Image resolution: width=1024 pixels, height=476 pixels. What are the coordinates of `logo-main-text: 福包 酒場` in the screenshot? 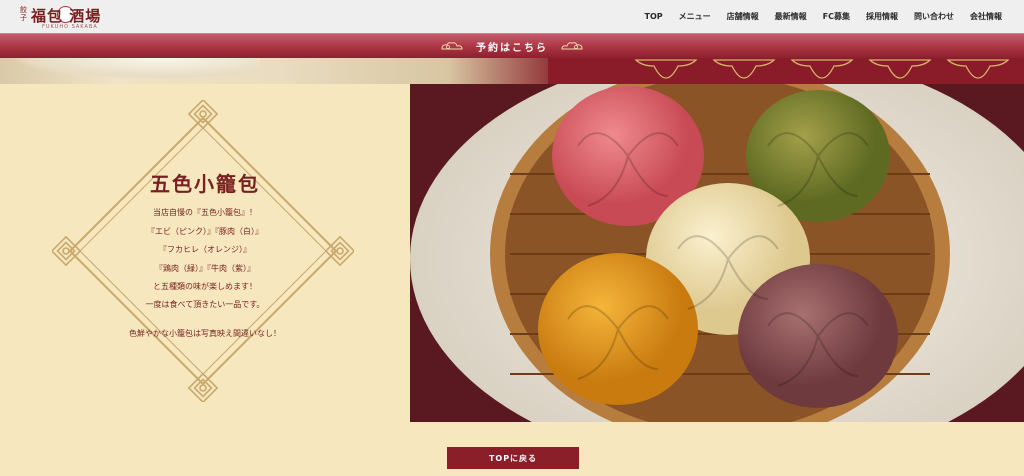 It's located at (66, 16).